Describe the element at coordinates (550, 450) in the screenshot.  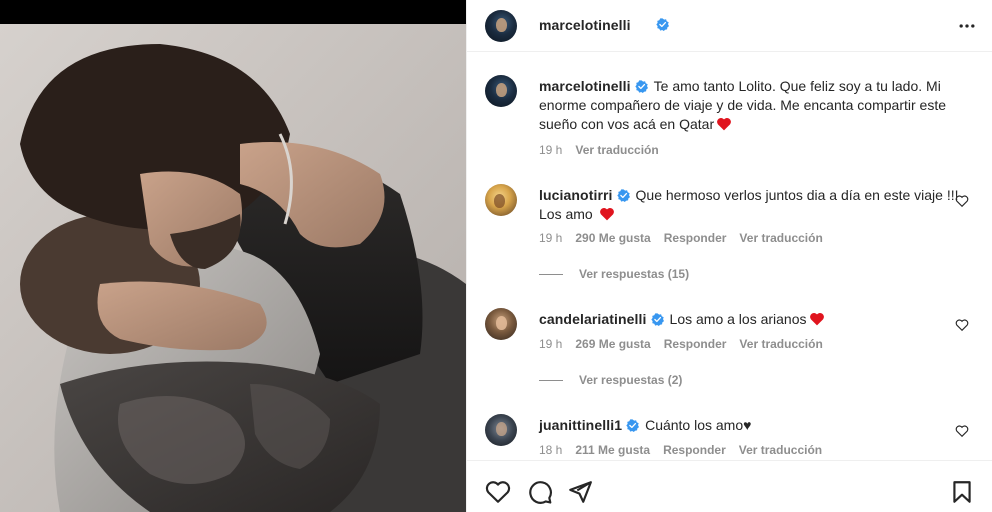
I see `comment-time: 18 h` at that location.